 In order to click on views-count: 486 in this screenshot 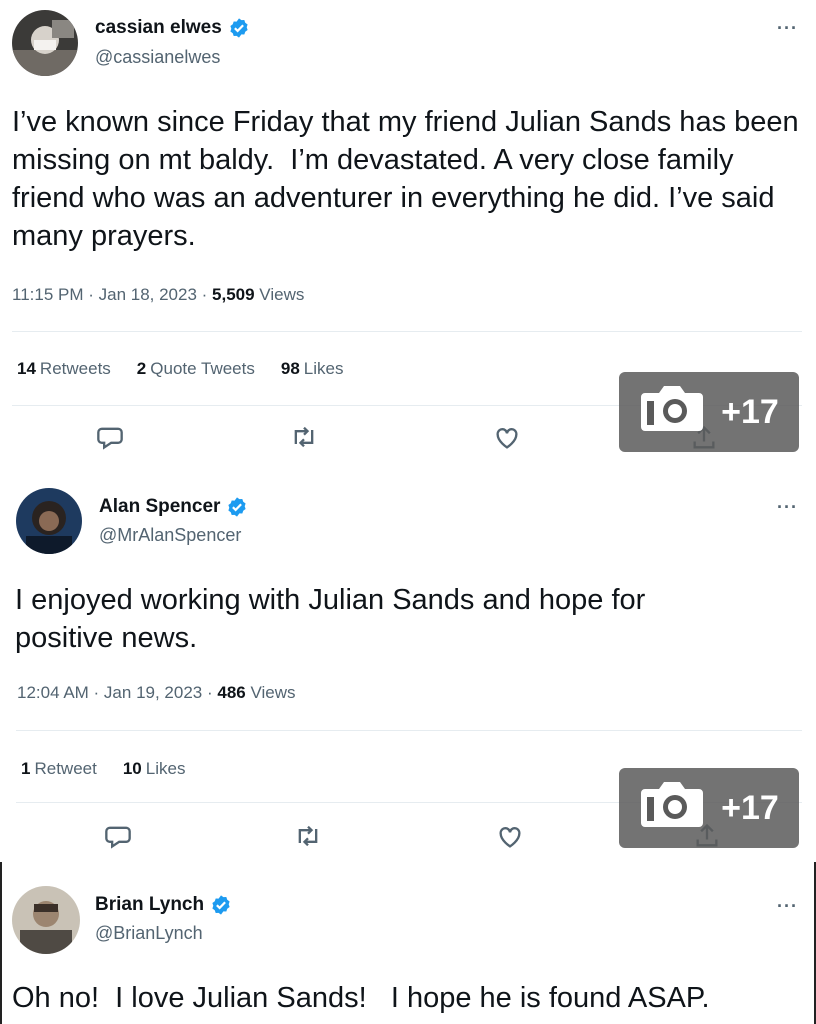, I will do `click(231, 692)`.